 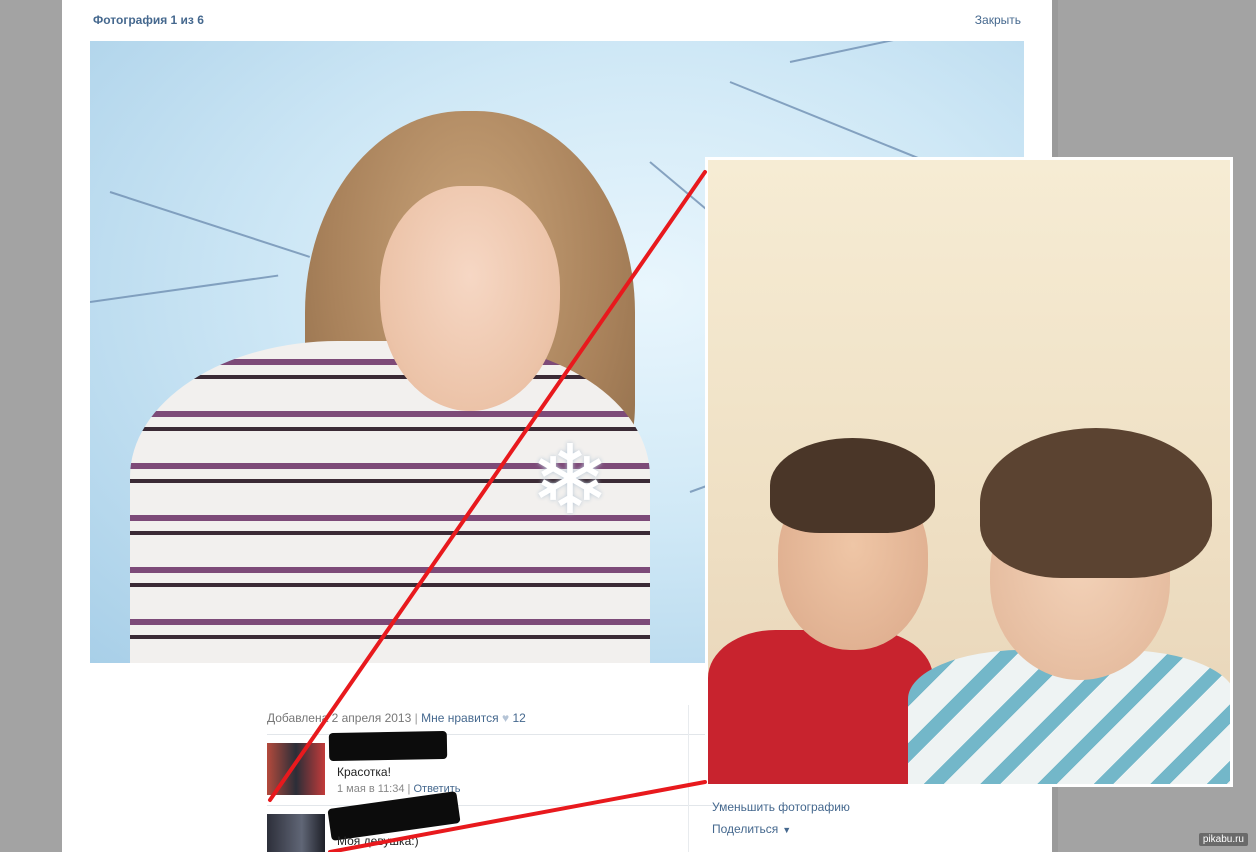 I want to click on watermark: pikabu.ru, so click(x=1223, y=839).